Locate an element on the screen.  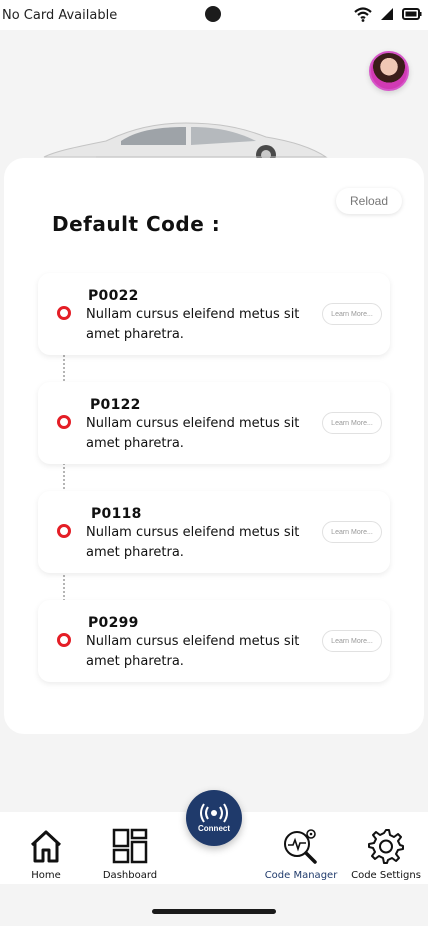
code-manager-icon is located at coordinates (301, 846).